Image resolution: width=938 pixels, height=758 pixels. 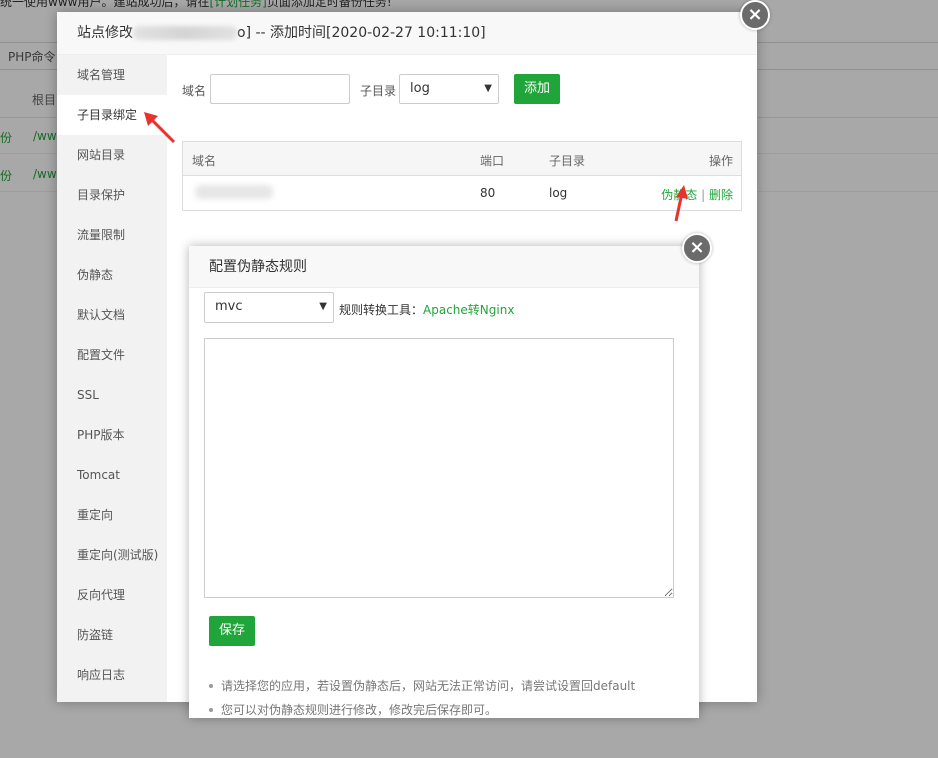 I want to click on sidebar-item: 响应日志, so click(x=112, y=675).